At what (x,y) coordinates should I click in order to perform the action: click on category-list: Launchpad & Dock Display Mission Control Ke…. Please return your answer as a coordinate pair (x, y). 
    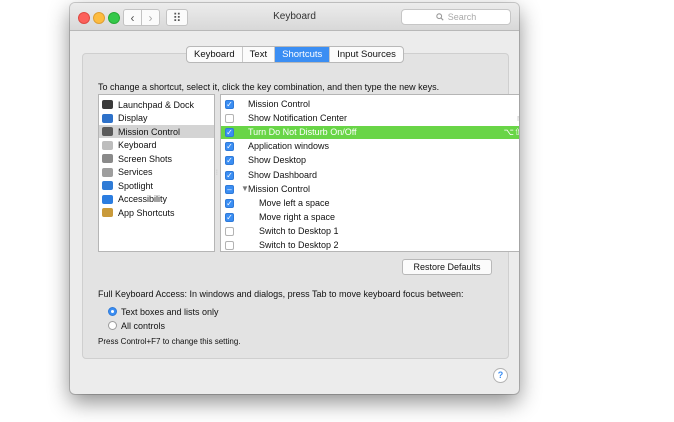
    Looking at the image, I should click on (156, 173).